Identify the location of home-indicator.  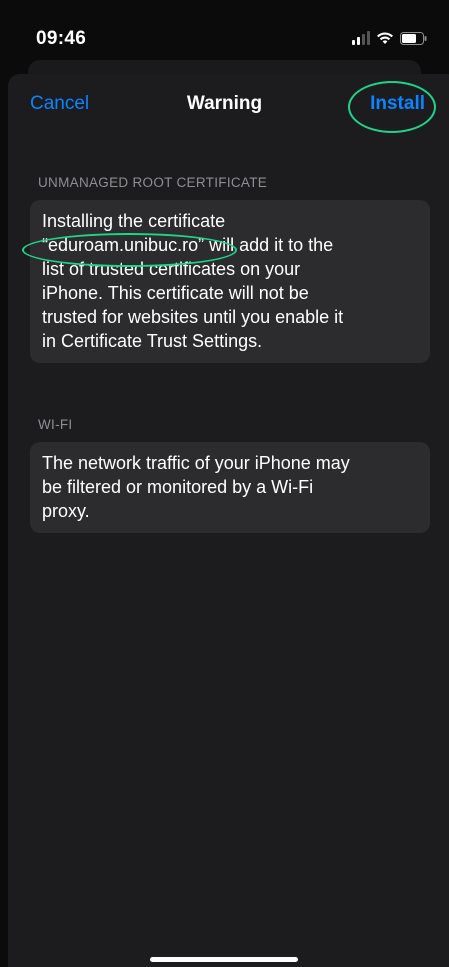
(224, 959).